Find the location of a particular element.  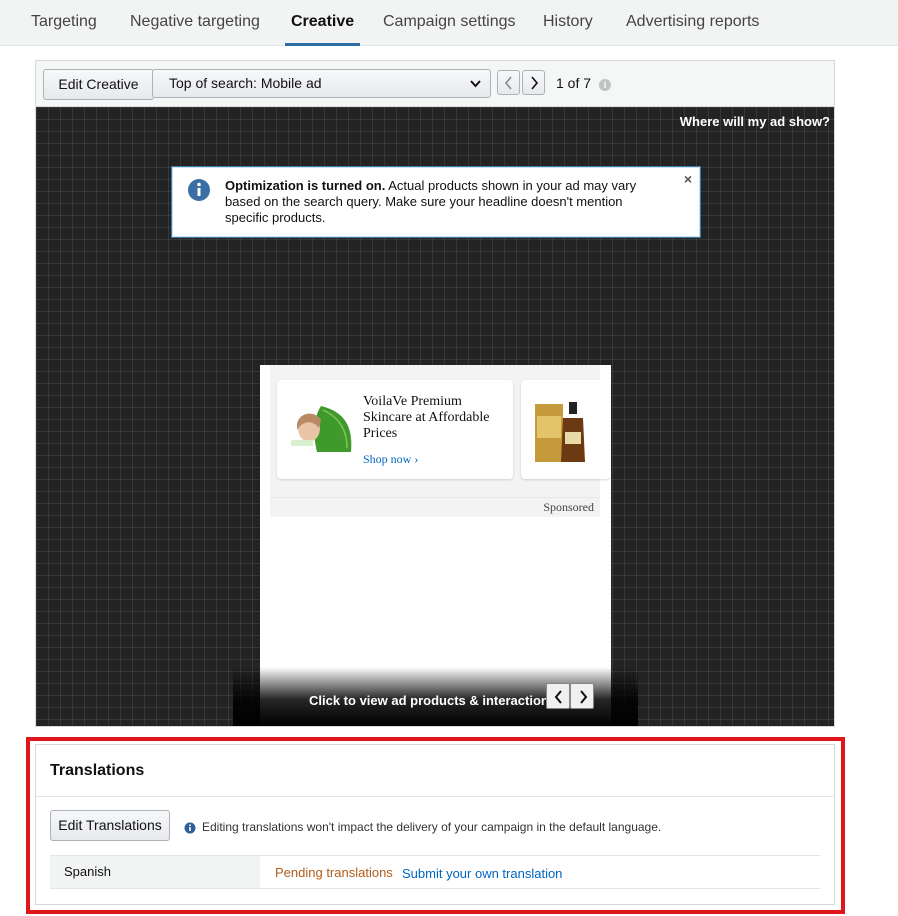

tab-targeting: Targeting is located at coordinates (64, 23).